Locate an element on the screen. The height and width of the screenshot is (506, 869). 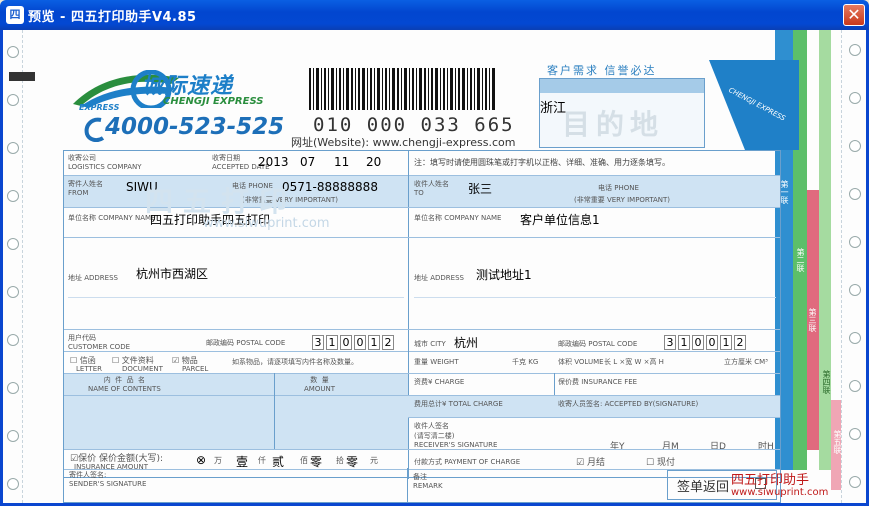
receiver-name: 张三 is located at coordinates (480, 189).